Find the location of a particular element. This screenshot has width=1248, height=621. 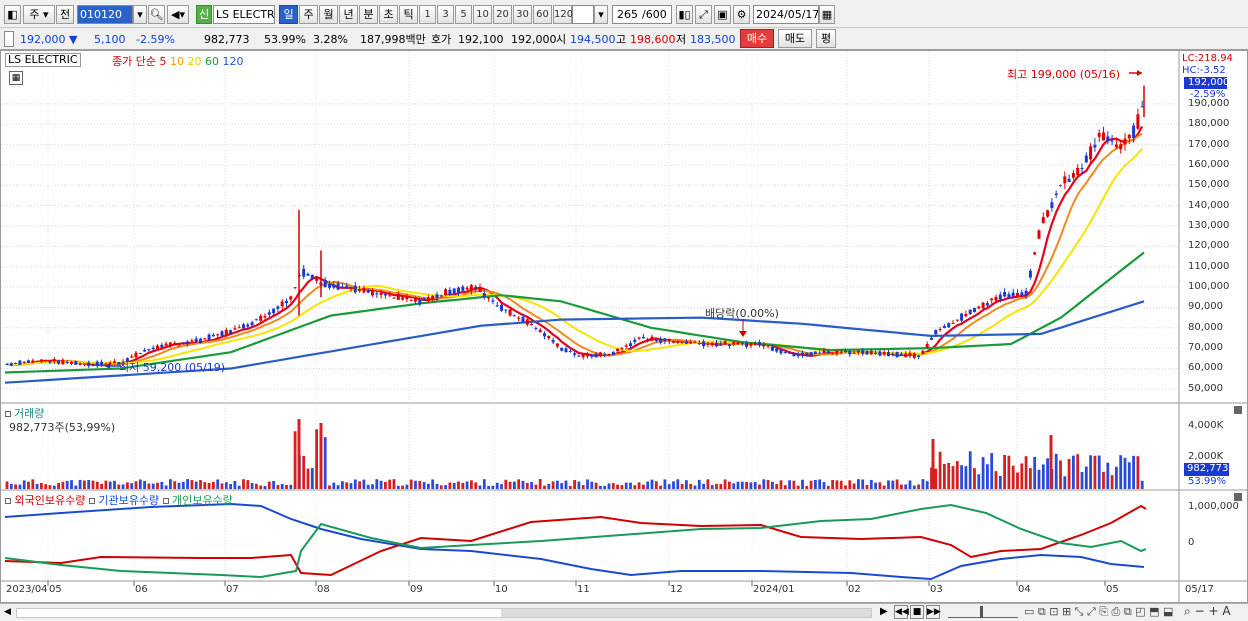

scroll-track is located at coordinates (444, 613).